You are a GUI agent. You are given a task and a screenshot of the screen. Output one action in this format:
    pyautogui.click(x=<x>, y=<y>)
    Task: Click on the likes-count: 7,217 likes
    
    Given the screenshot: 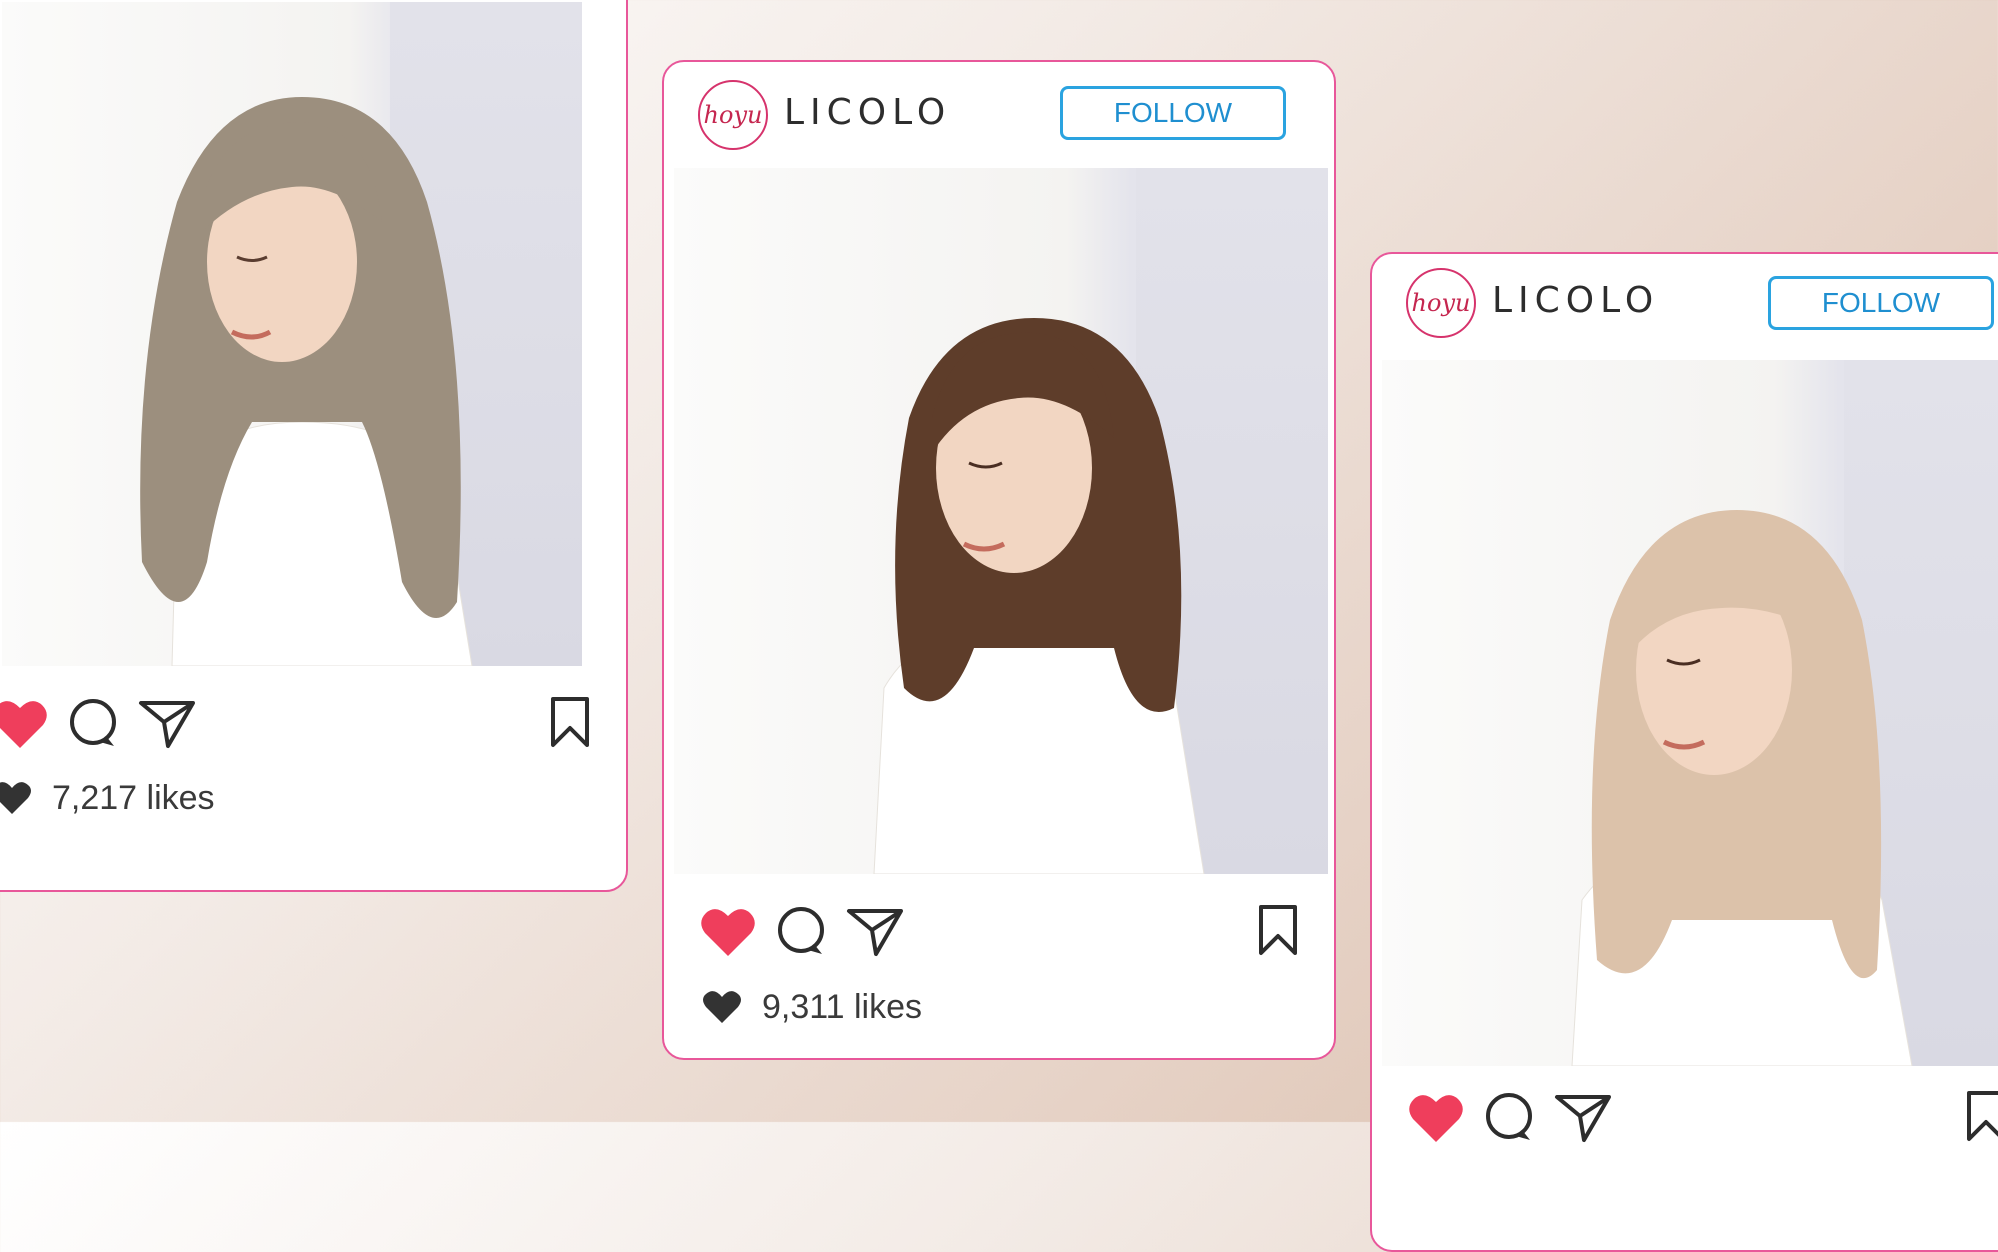 What is the action you would take?
    pyautogui.click(x=133, y=797)
    